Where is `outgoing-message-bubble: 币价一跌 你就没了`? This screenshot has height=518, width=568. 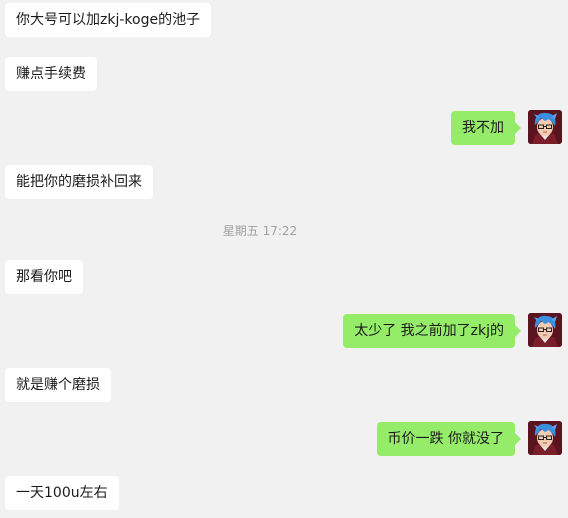 outgoing-message-bubble: 币价一跌 你就没了 is located at coordinates (449, 439).